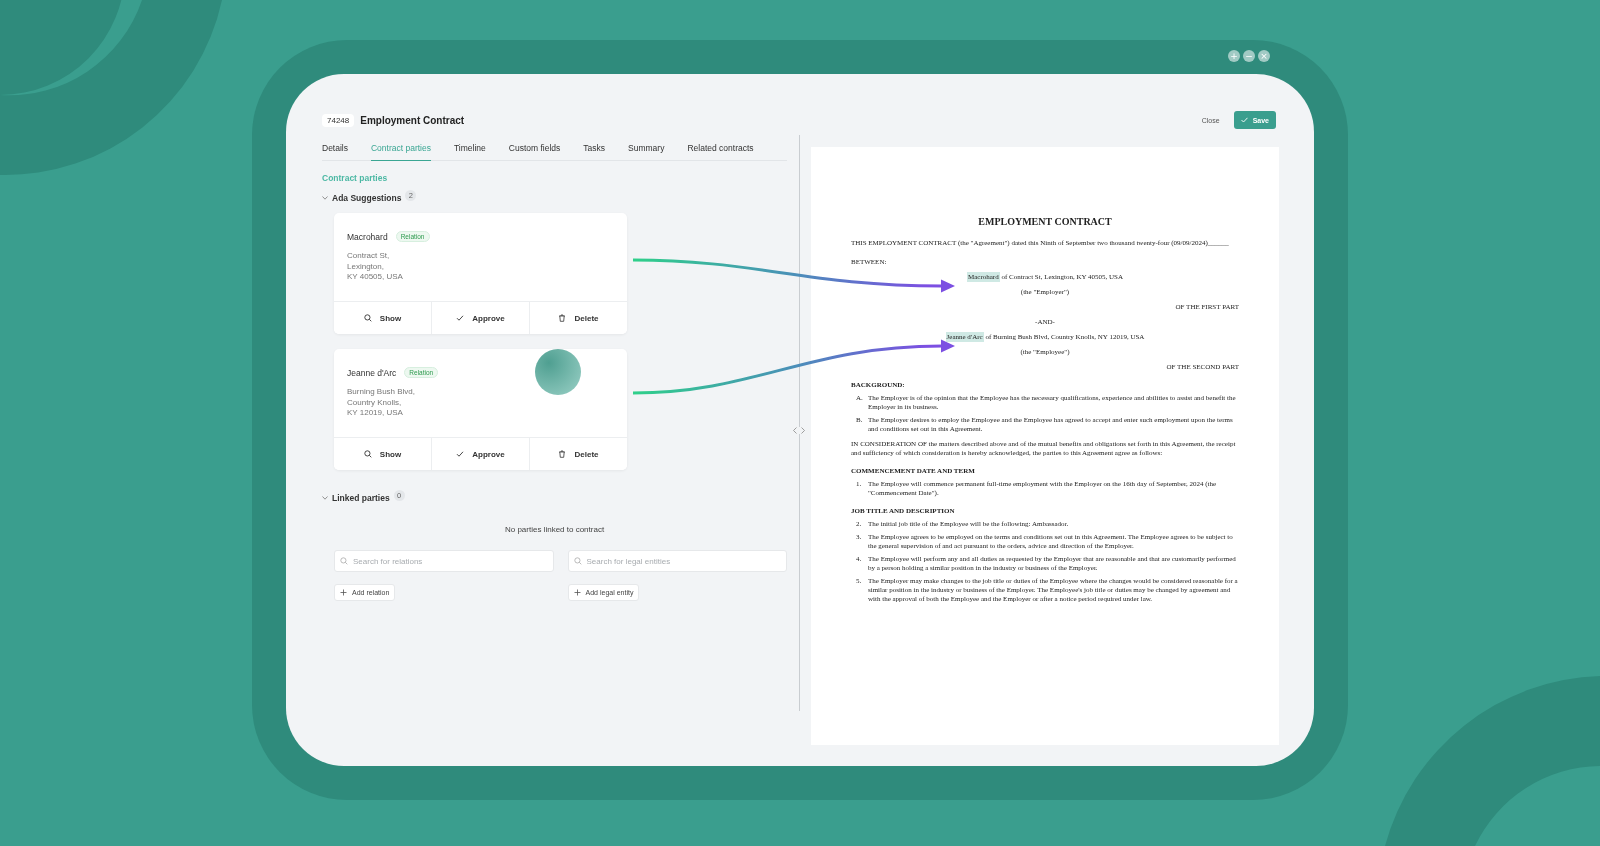 This screenshot has width=1600, height=846. What do you see at coordinates (554, 529) in the screenshot?
I see `empty-message: No parties linked to contract` at bounding box center [554, 529].